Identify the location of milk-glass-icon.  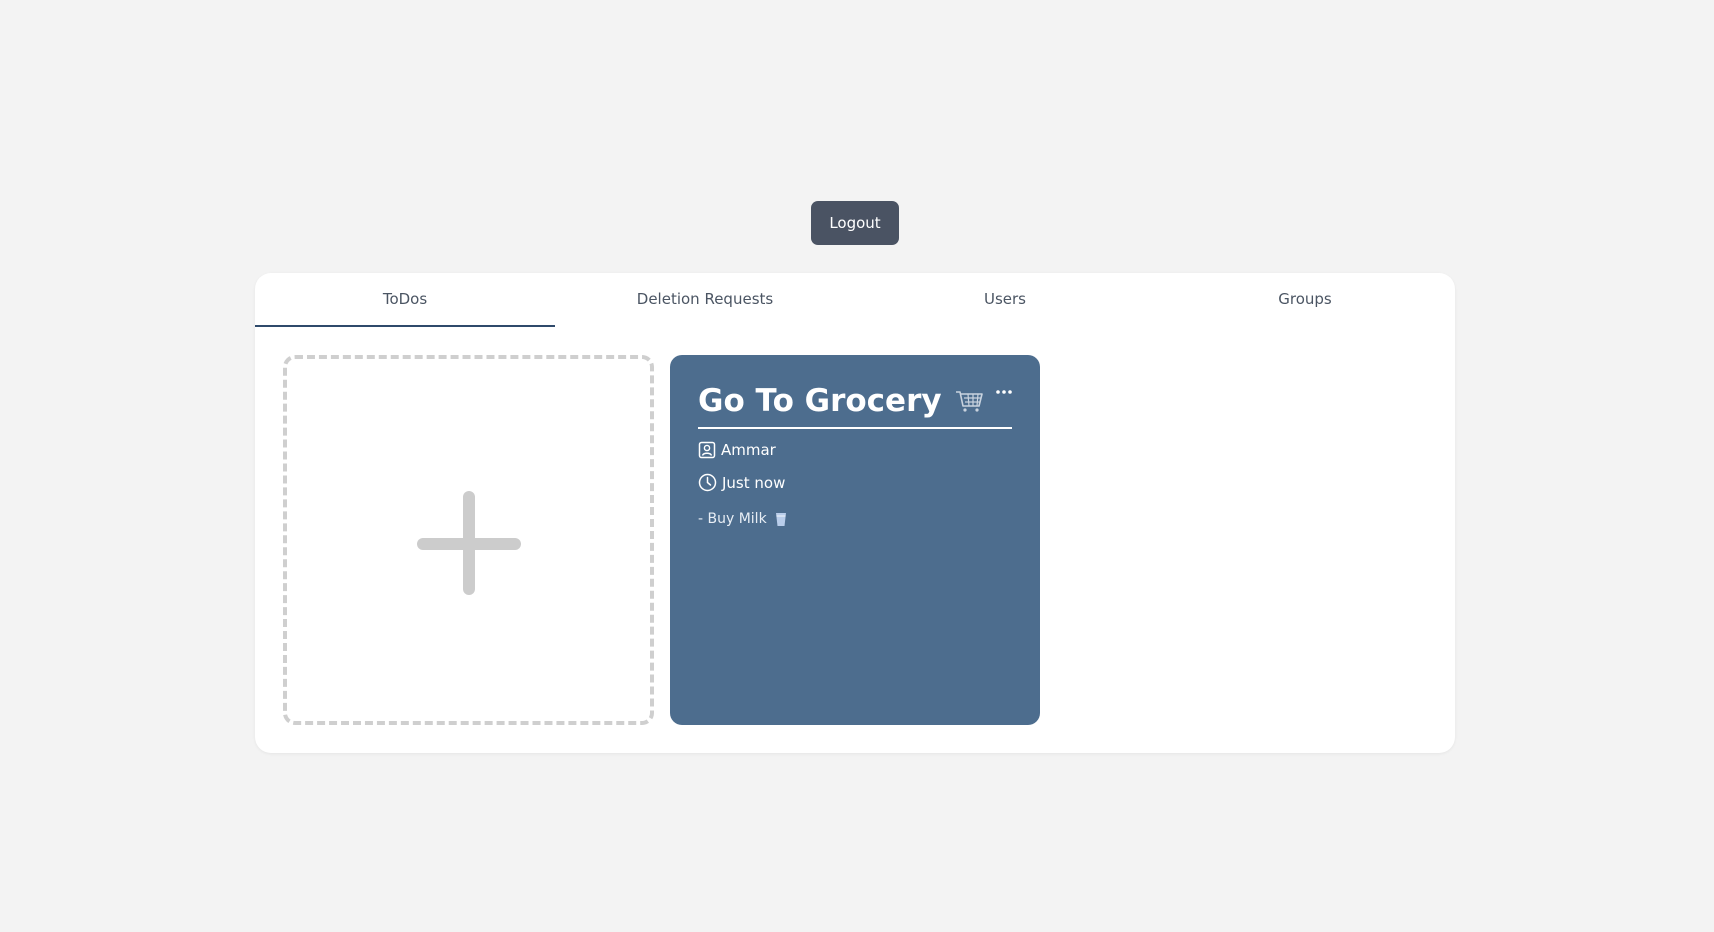
(780, 519).